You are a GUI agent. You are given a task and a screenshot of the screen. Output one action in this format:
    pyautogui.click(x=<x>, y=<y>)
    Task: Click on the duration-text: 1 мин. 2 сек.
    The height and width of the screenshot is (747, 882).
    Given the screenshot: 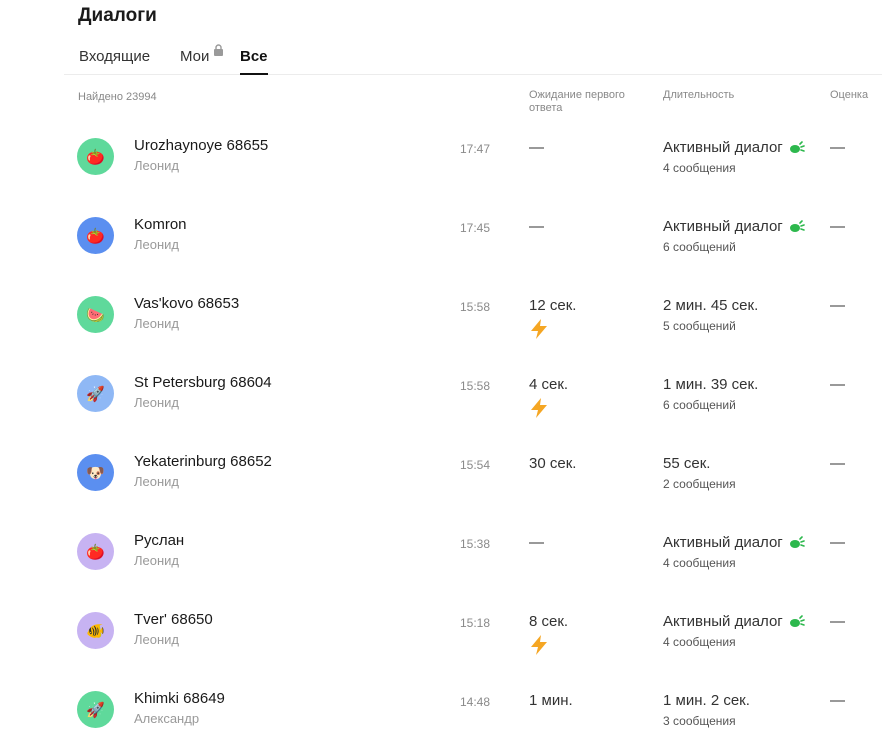 What is the action you would take?
    pyautogui.click(x=706, y=700)
    